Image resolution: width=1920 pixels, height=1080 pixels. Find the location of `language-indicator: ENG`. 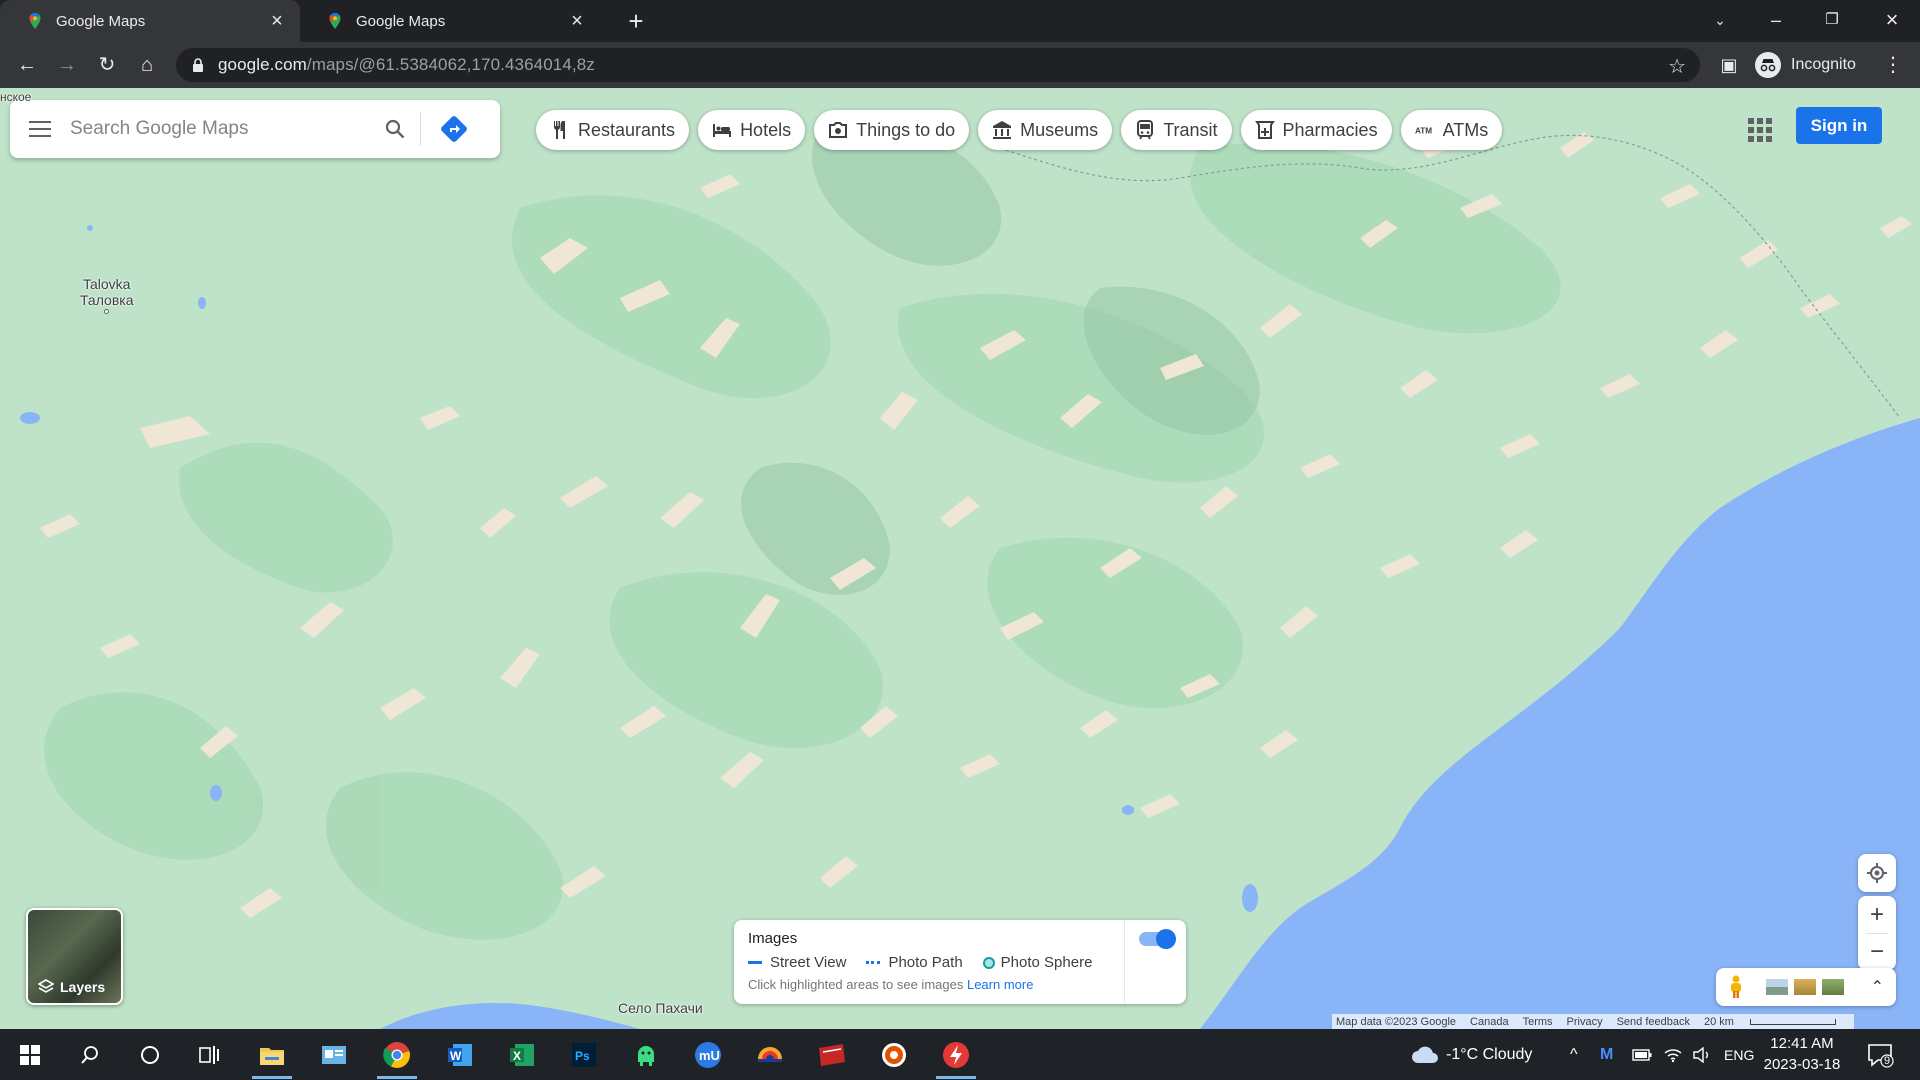

language-indicator: ENG is located at coordinates (1739, 1054).